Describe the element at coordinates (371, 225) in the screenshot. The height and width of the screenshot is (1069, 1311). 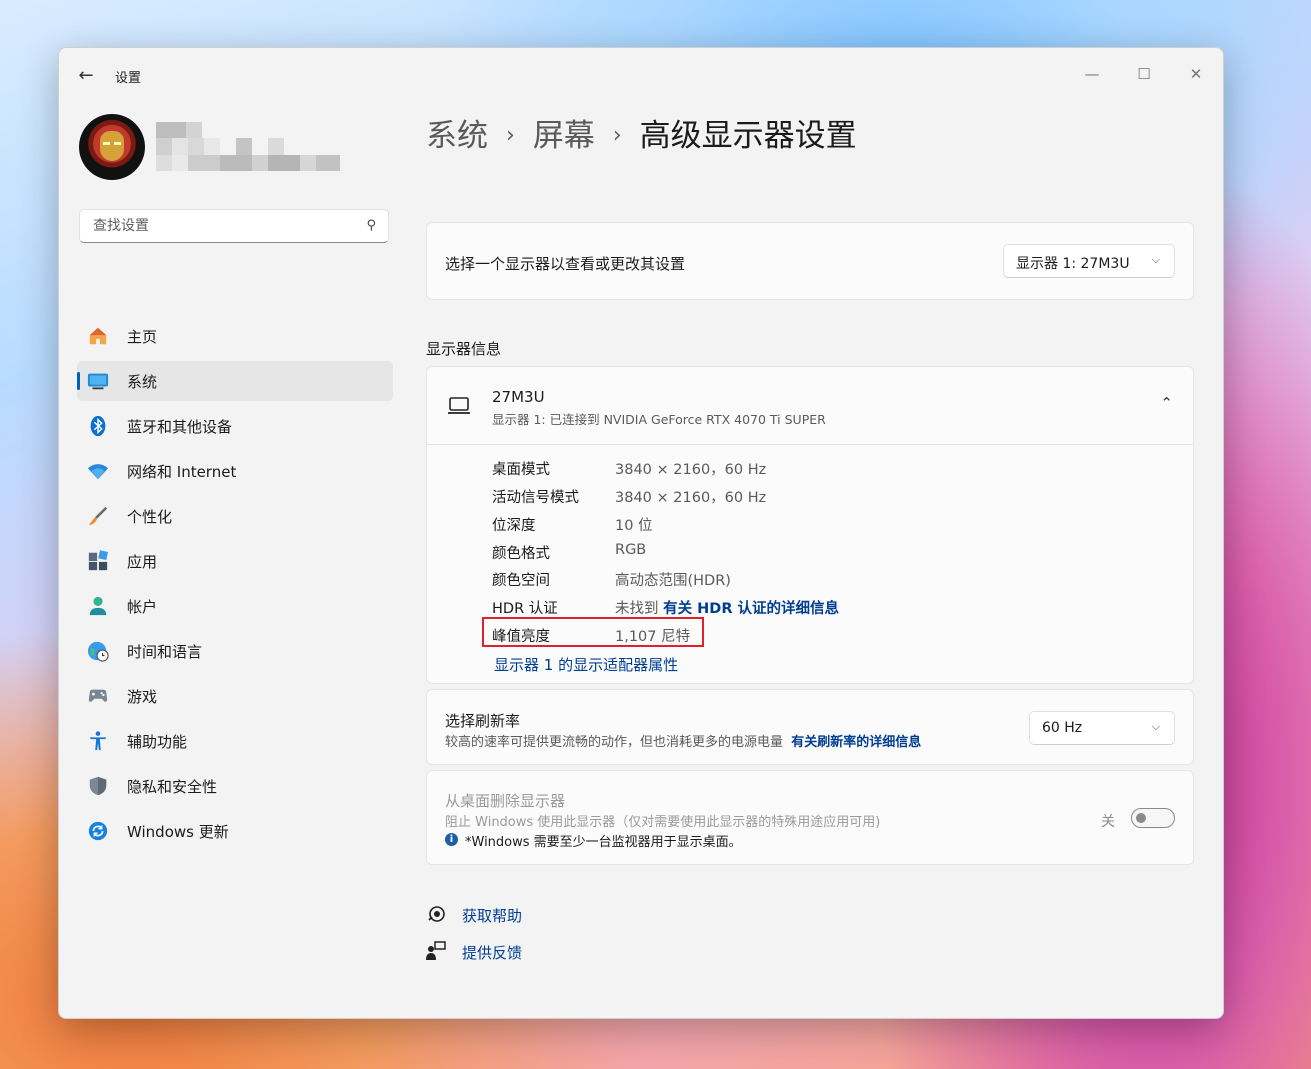
I see `search-icon: ⚲` at that location.